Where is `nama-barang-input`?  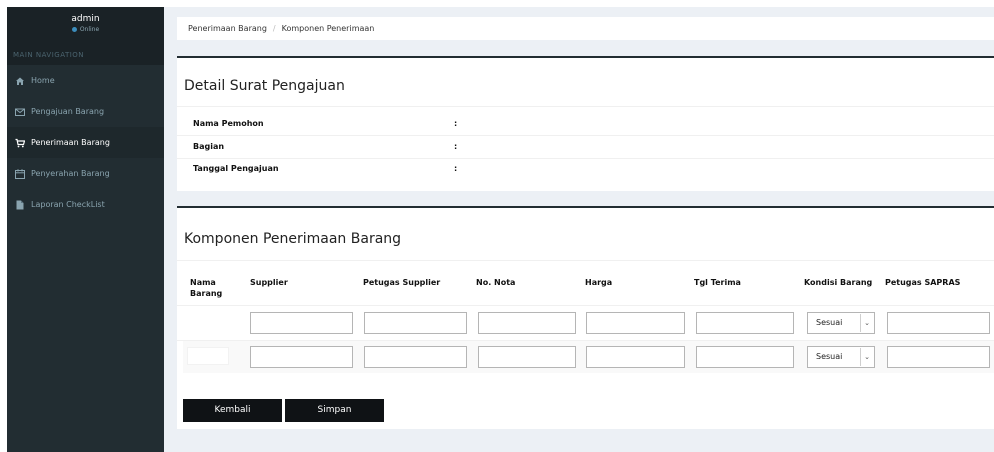 nama-barang-input is located at coordinates (208, 356).